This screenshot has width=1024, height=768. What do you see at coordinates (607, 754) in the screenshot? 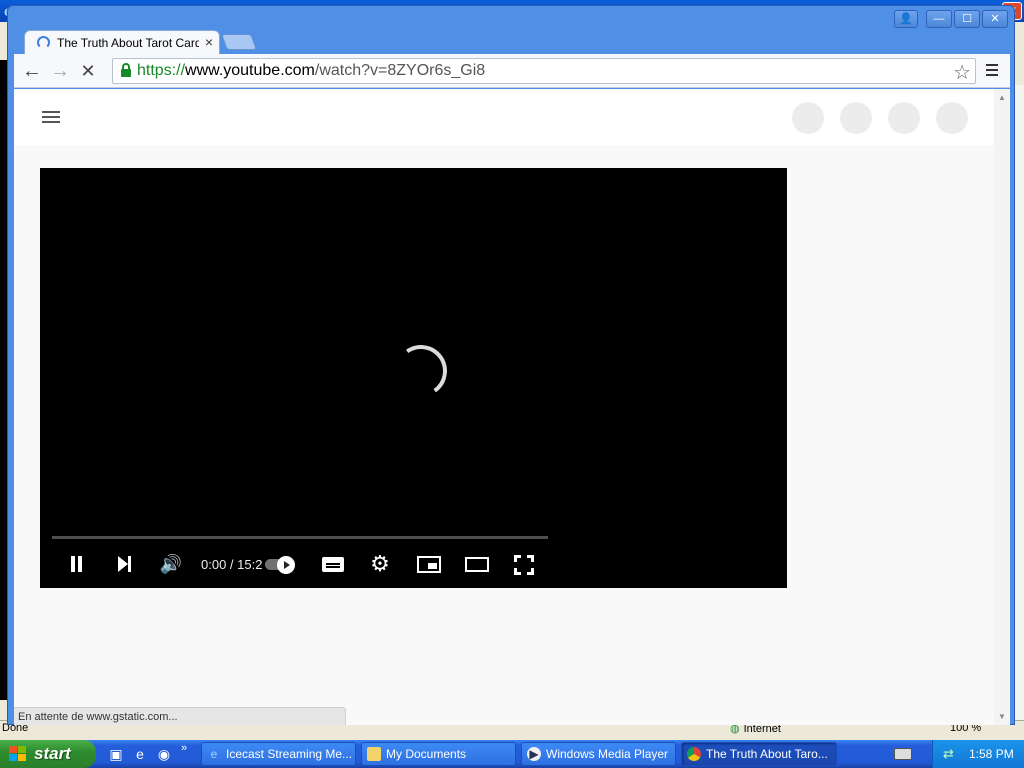
I see `task-label: Windows Media Player` at bounding box center [607, 754].